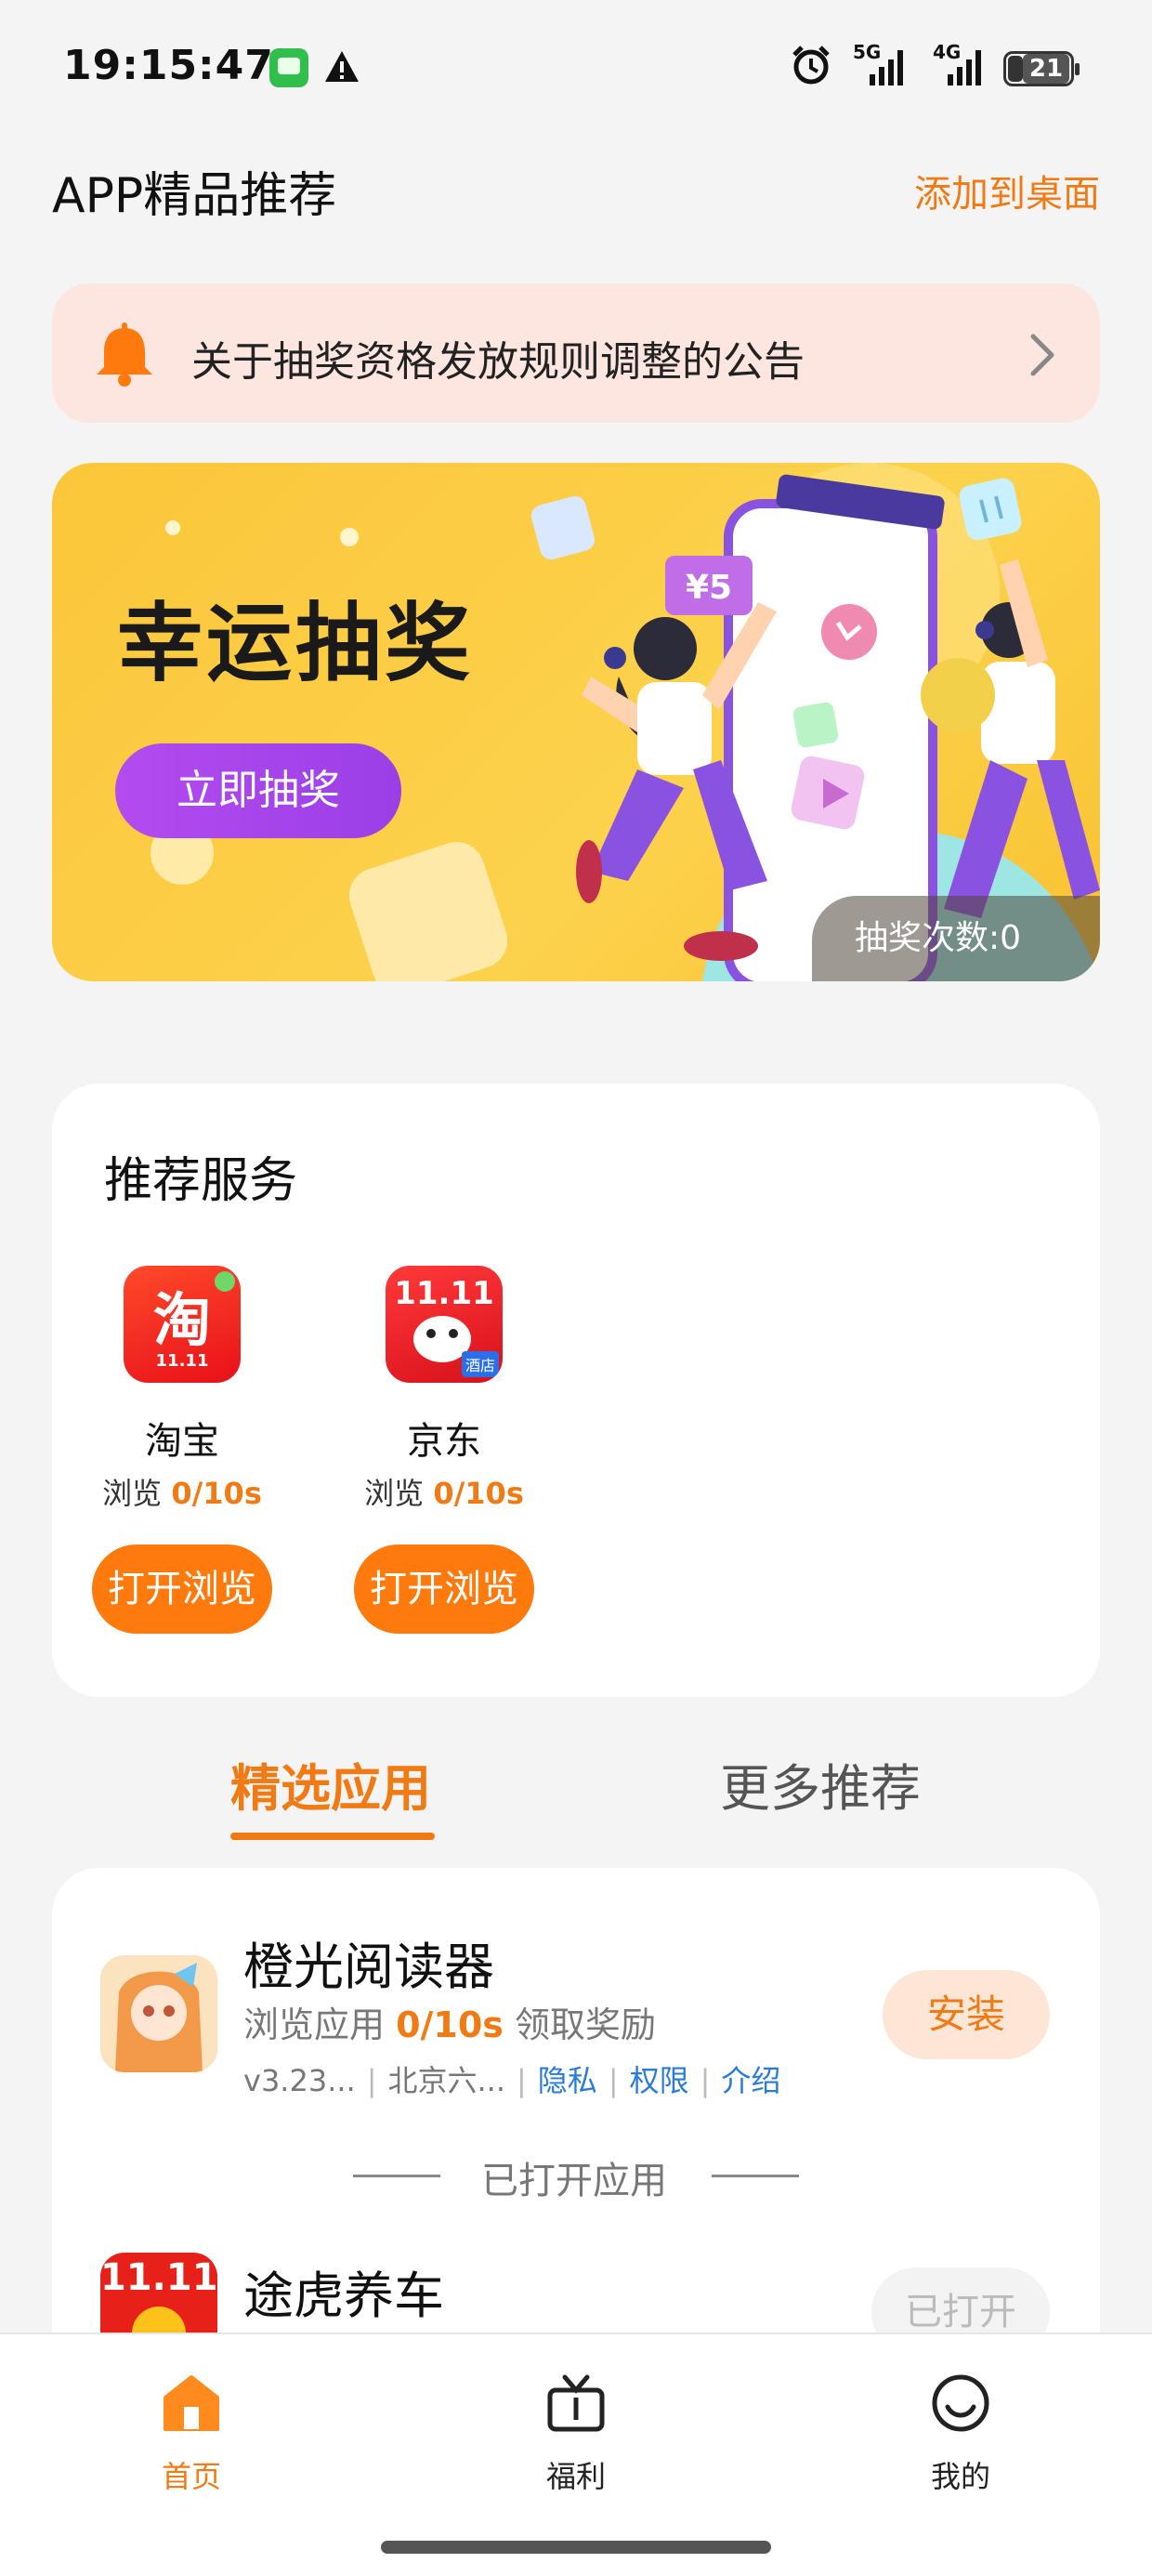 The height and width of the screenshot is (2576, 1152). What do you see at coordinates (168, 65) in the screenshot?
I see `status-time: 19:15:47` at bounding box center [168, 65].